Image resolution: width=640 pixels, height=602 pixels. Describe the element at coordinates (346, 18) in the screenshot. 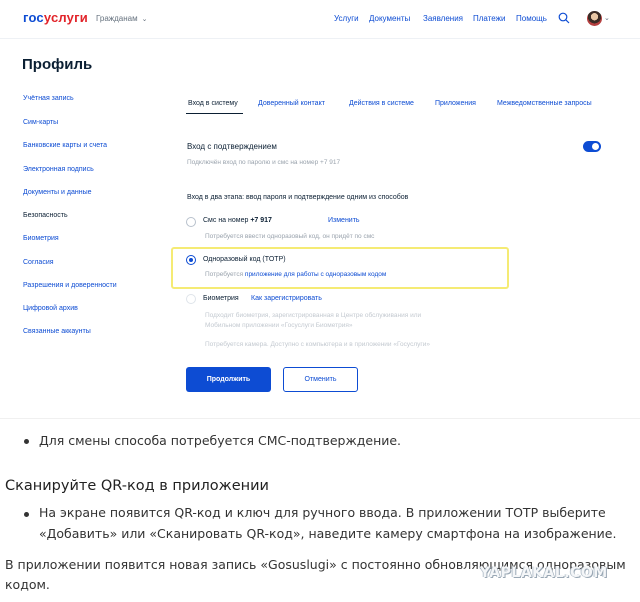

I see `nav-services: Услуги` at that location.